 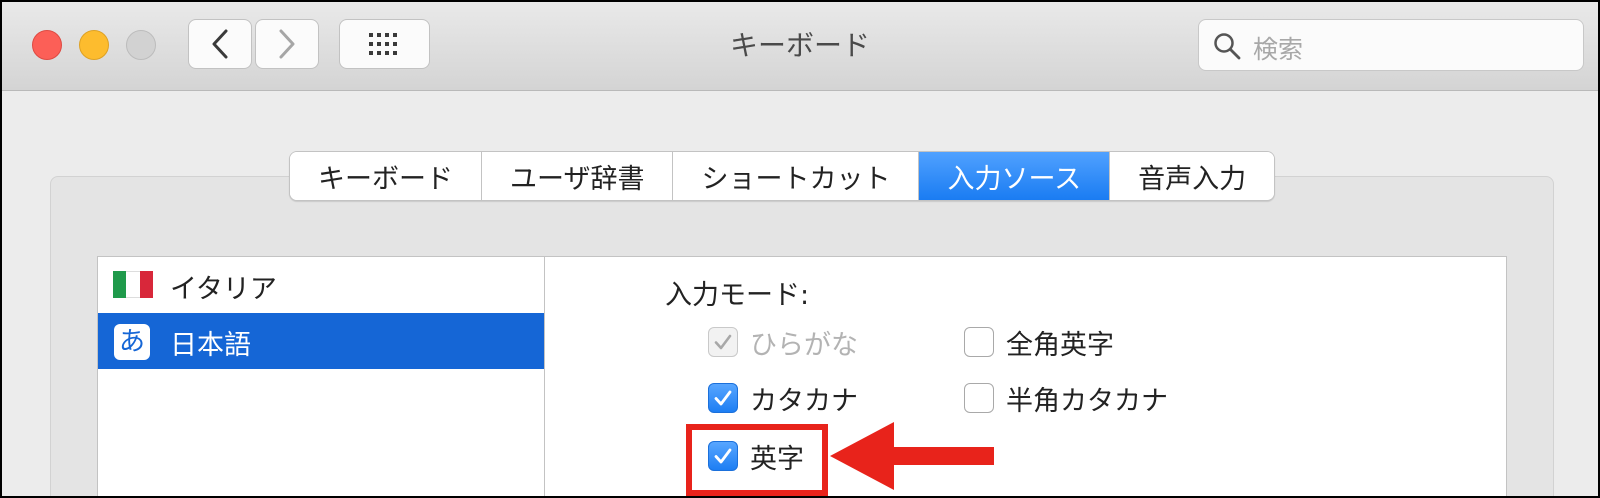 I want to click on checkbox-label: カタカナ, so click(x=804, y=401).